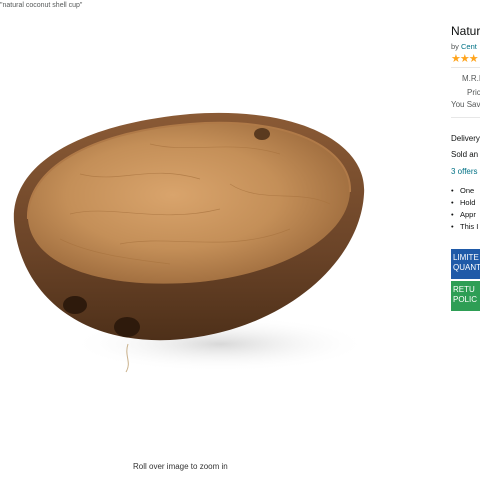 The width and height of the screenshot is (480, 480). What do you see at coordinates (466, 257) in the screenshot?
I see `badge-line: LIMITE` at bounding box center [466, 257].